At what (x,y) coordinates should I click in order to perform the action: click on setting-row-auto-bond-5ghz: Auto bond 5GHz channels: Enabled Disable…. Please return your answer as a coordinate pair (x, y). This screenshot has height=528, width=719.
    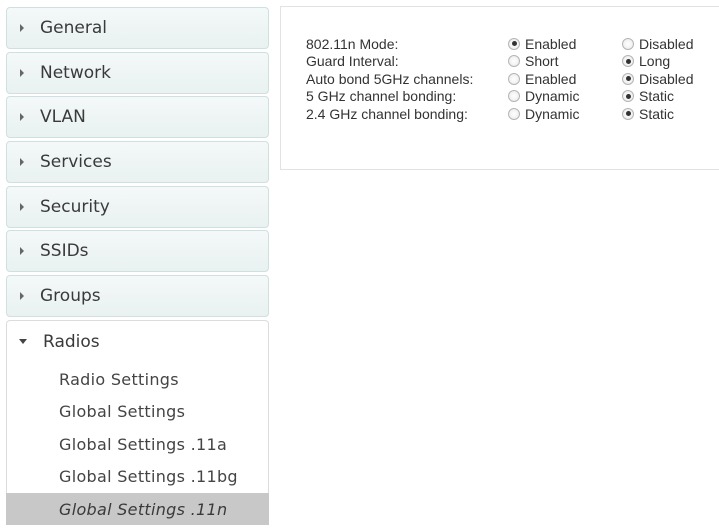
    Looking at the image, I should click on (512, 79).